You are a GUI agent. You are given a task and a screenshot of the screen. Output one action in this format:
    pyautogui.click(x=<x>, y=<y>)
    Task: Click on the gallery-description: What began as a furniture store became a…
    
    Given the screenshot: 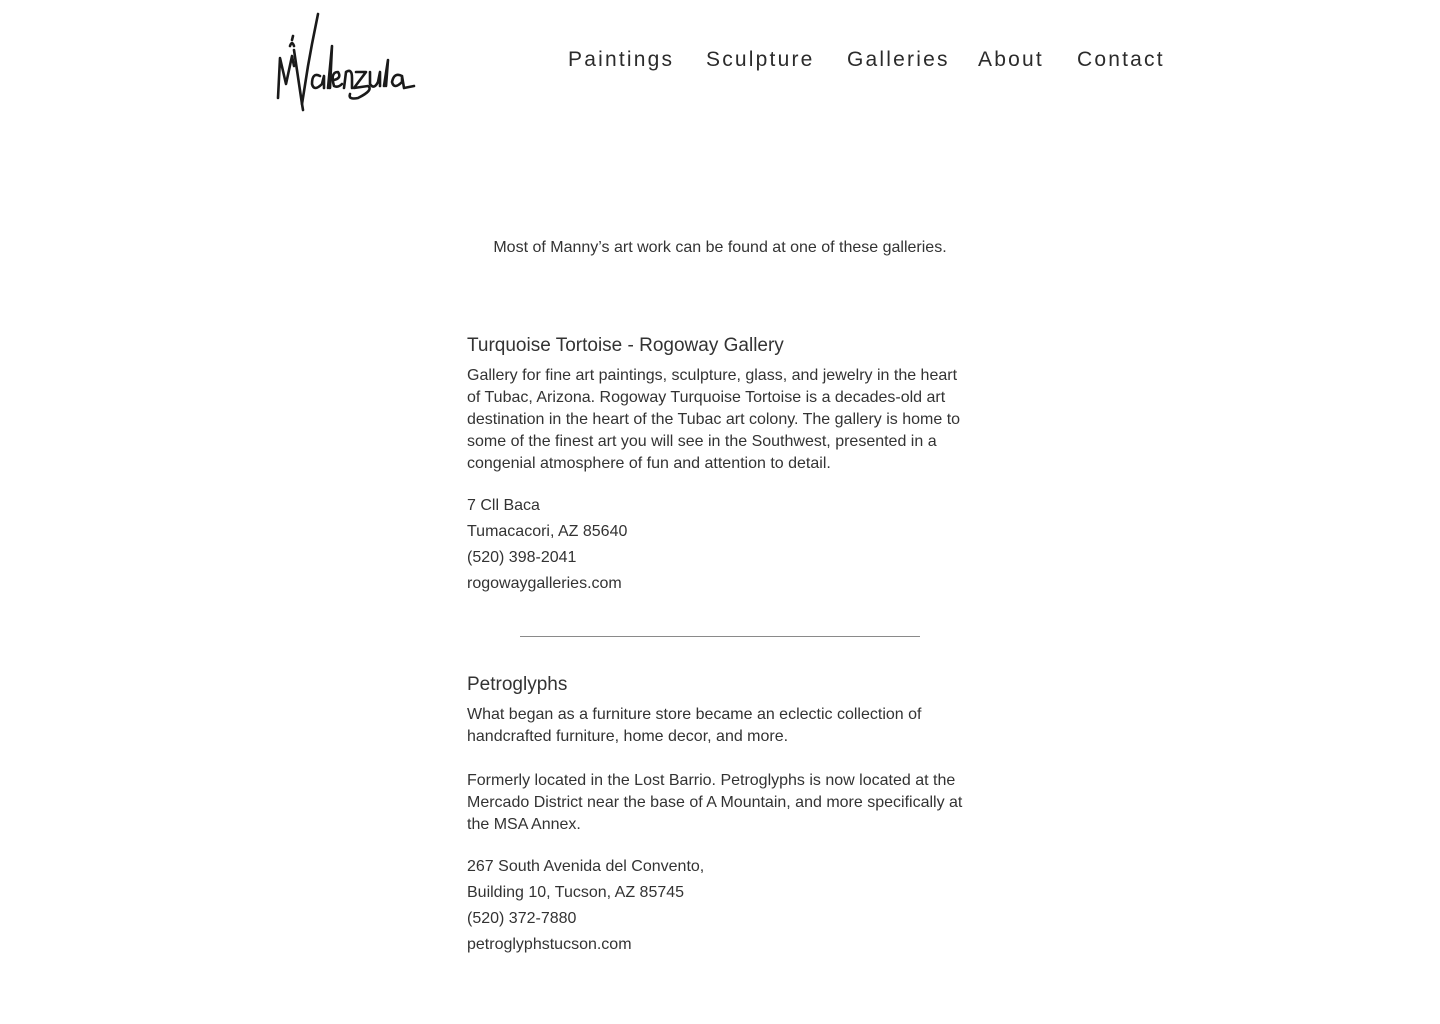 What is the action you would take?
    pyautogui.click(x=694, y=725)
    